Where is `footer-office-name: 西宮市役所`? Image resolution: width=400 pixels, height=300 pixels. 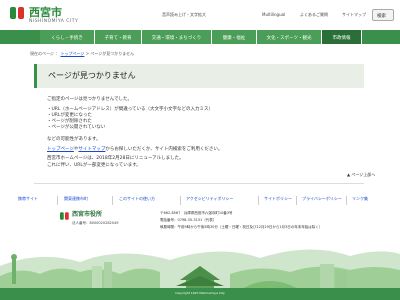
footer-office-name: 西宮市役所 is located at coordinates (87, 214).